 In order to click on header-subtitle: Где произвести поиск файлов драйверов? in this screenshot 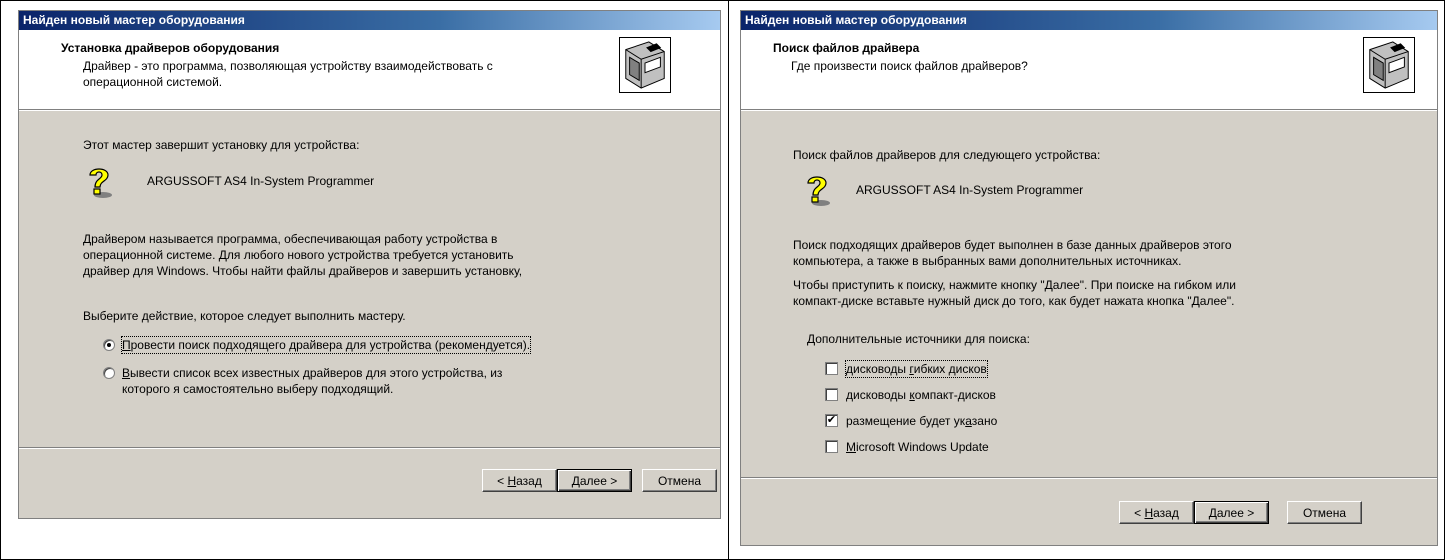, I will do `click(909, 66)`.